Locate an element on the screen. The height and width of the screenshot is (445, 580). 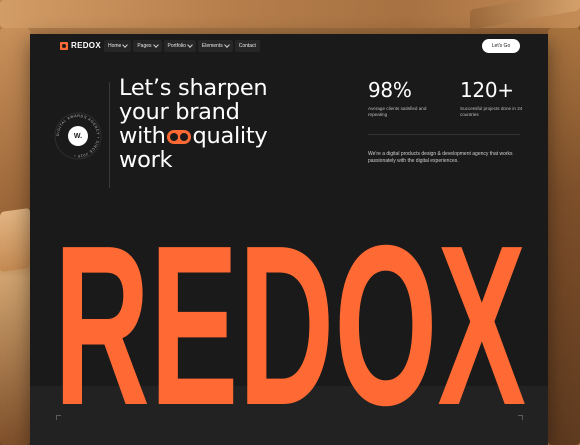
stat-value: 98% is located at coordinates (390, 90).